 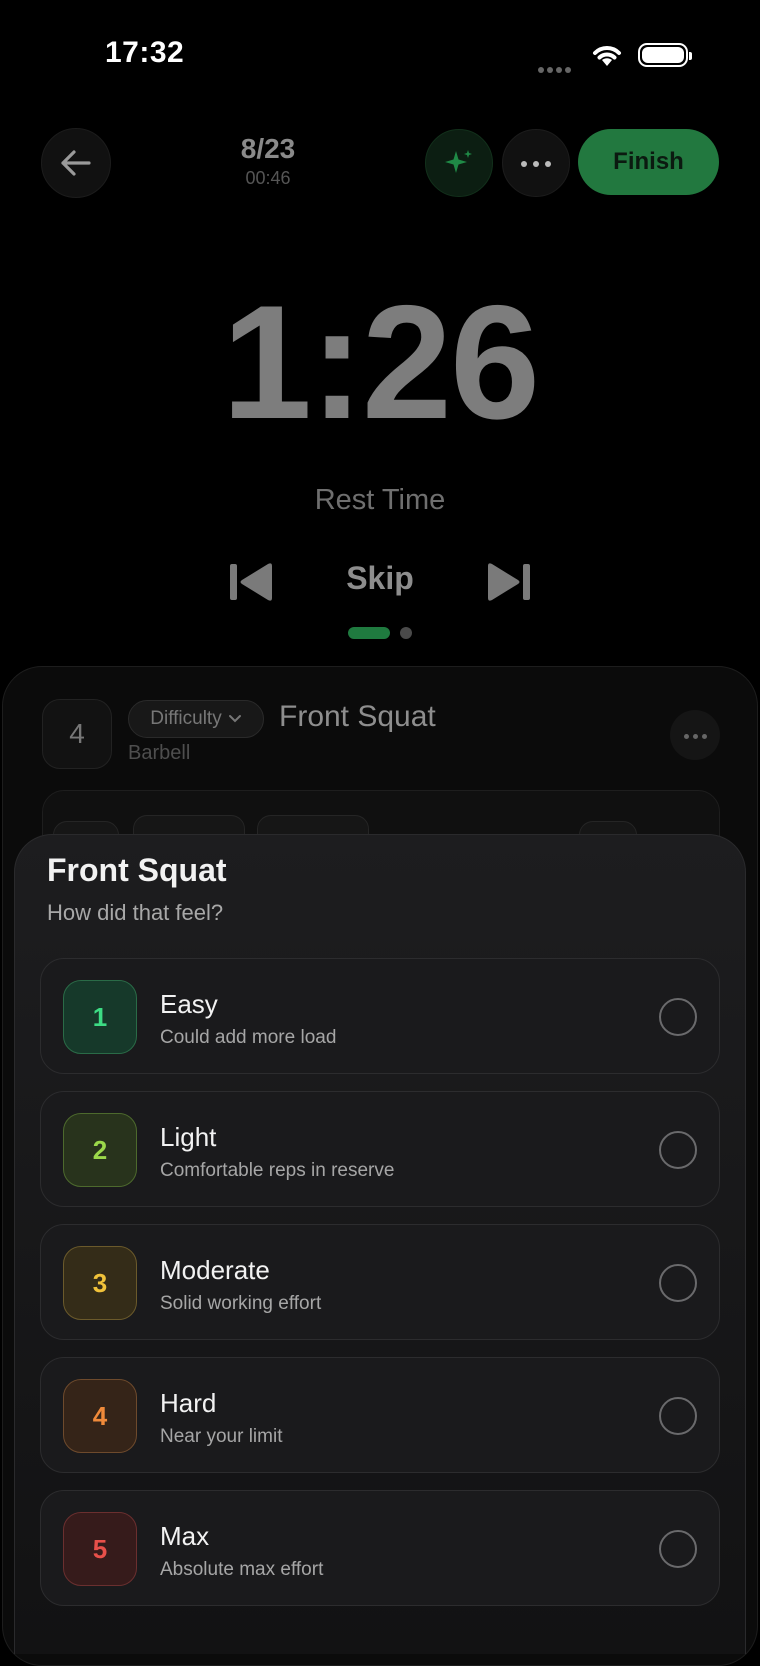 What do you see at coordinates (357, 716) in the screenshot?
I see `exercise-name: Front Squat` at bounding box center [357, 716].